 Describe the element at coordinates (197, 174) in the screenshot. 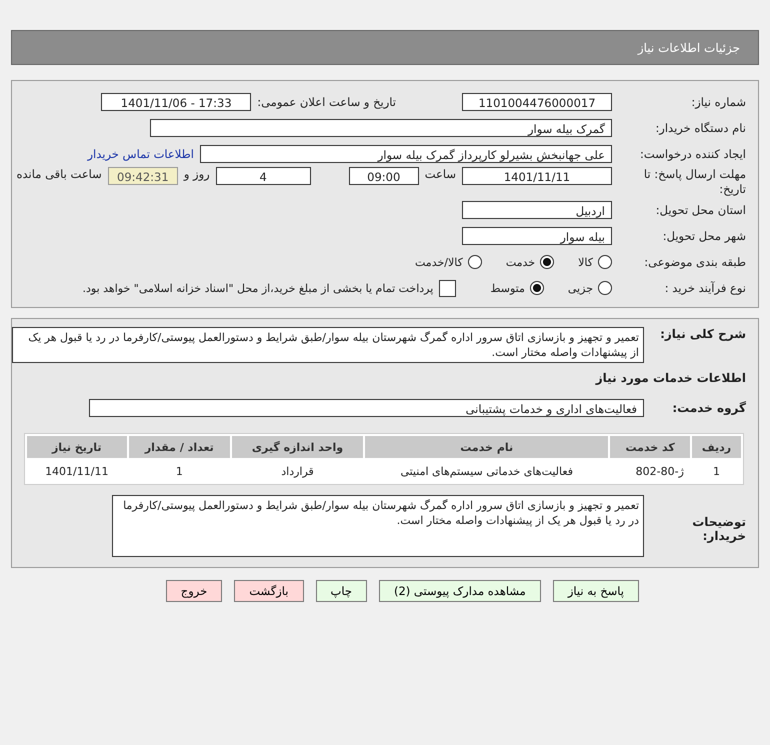

I see `field-label: روز و` at that location.